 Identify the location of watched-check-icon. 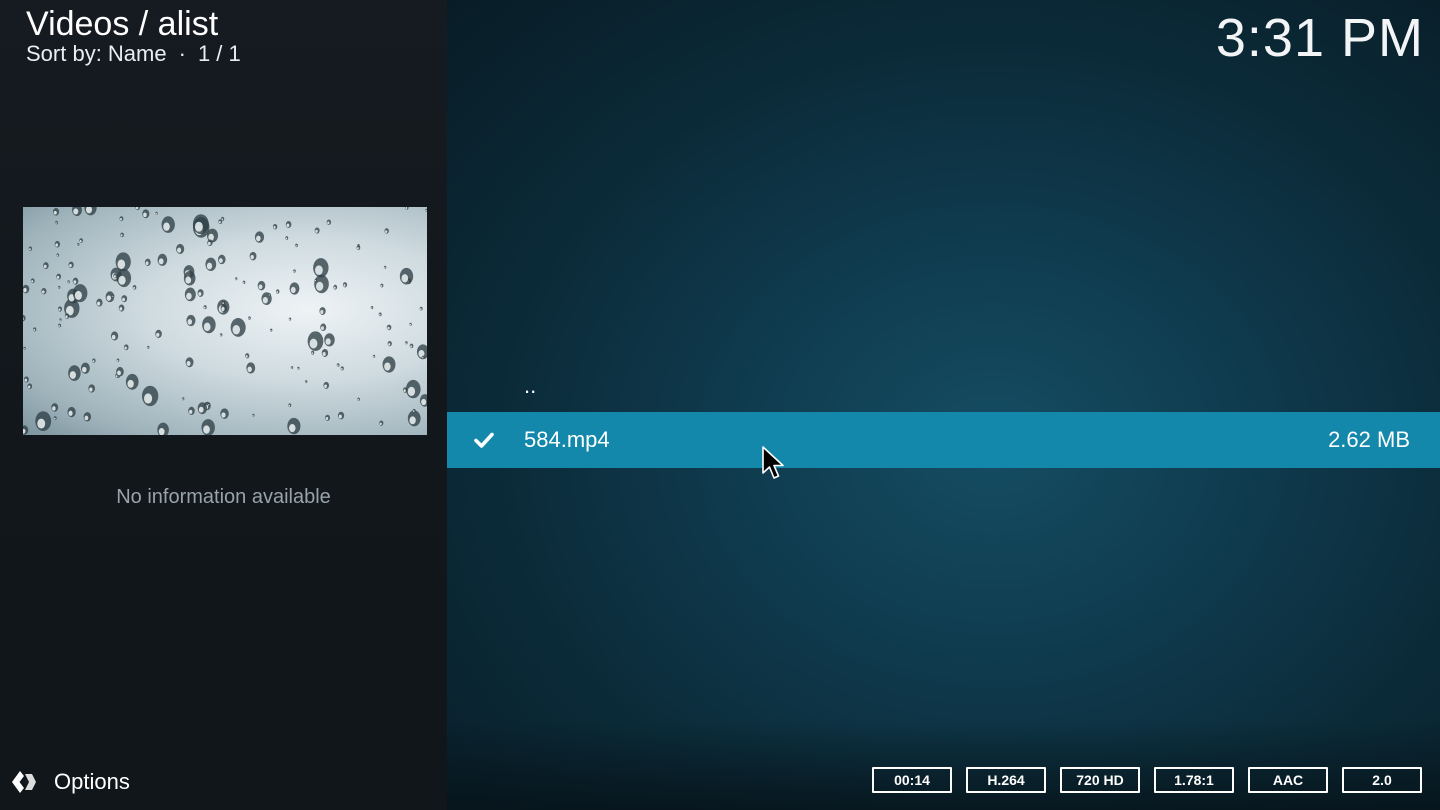
(484, 440).